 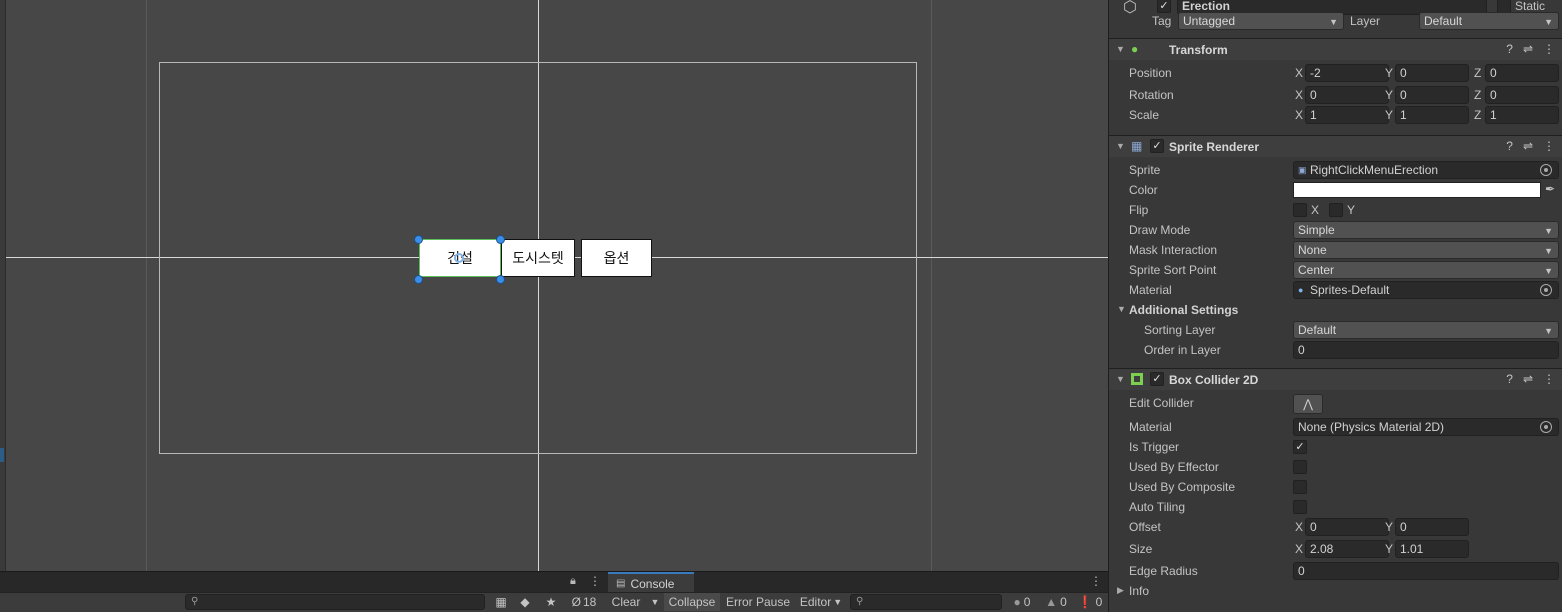 What do you see at coordinates (1426, 427) in the screenshot?
I see `collider-material-field: None (Physics Material 2D)` at bounding box center [1426, 427].